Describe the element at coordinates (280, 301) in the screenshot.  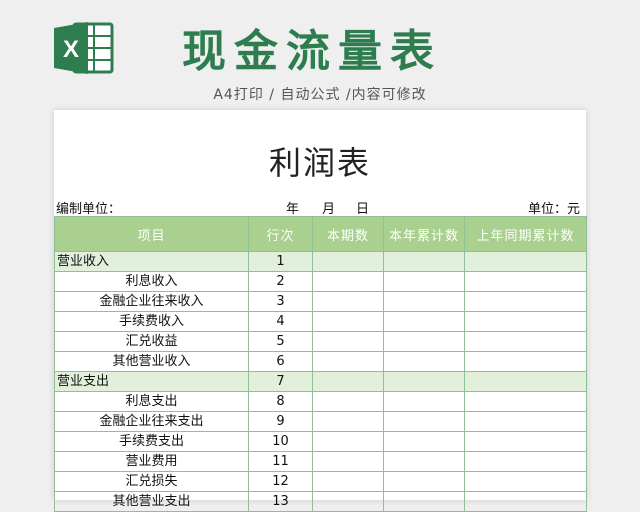
I see `cell-seq: 3` at that location.